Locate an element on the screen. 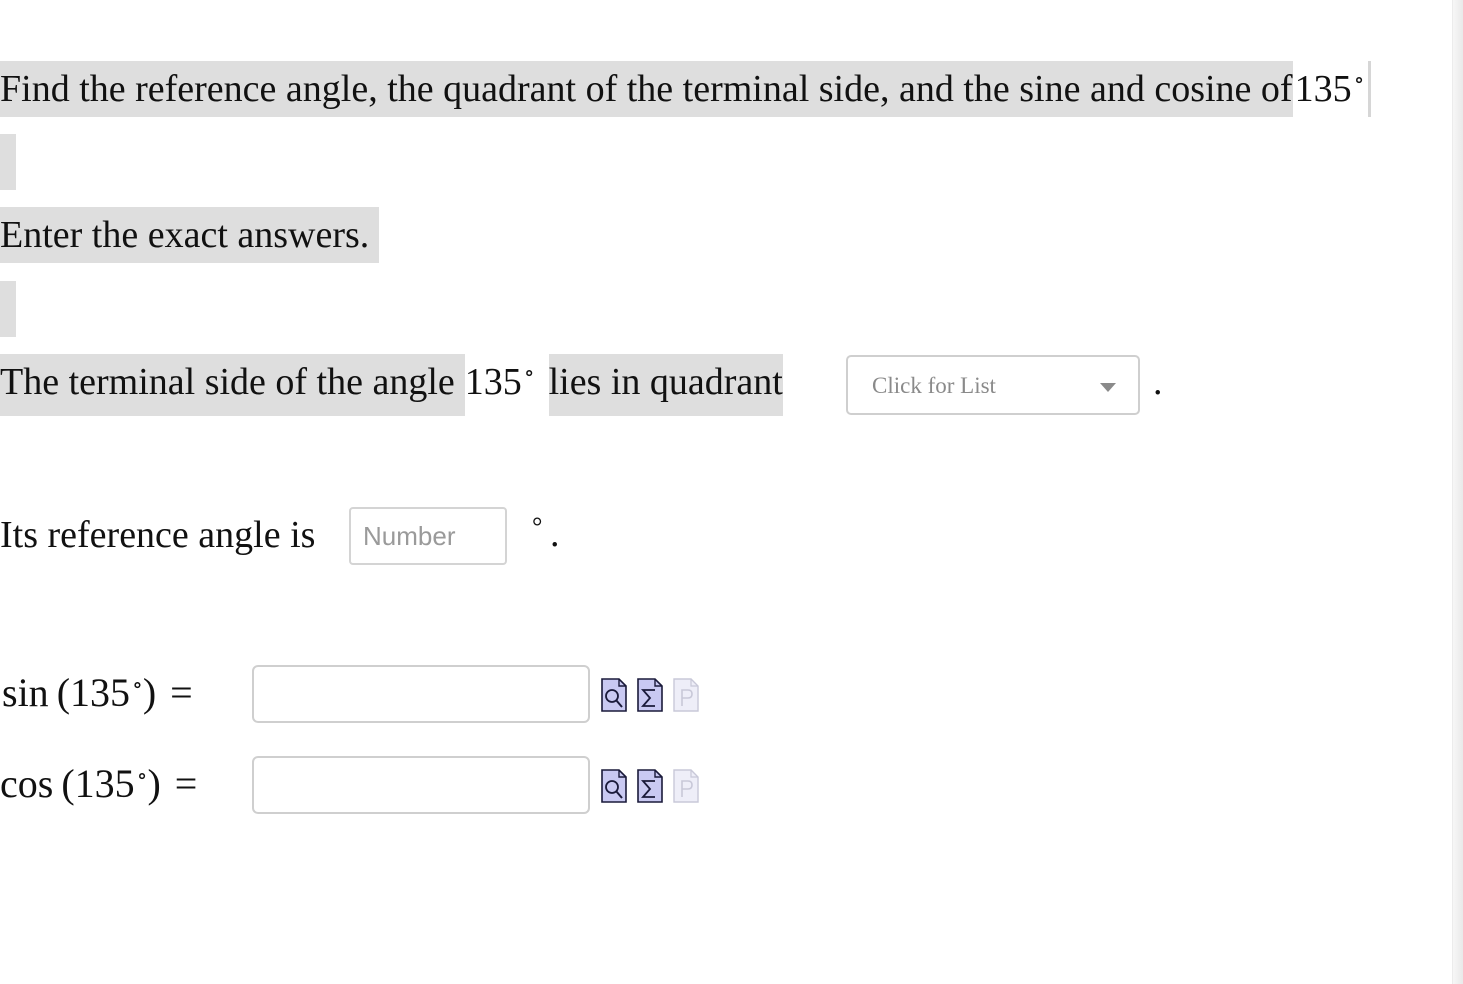  cos-func: cos is located at coordinates (27, 783).